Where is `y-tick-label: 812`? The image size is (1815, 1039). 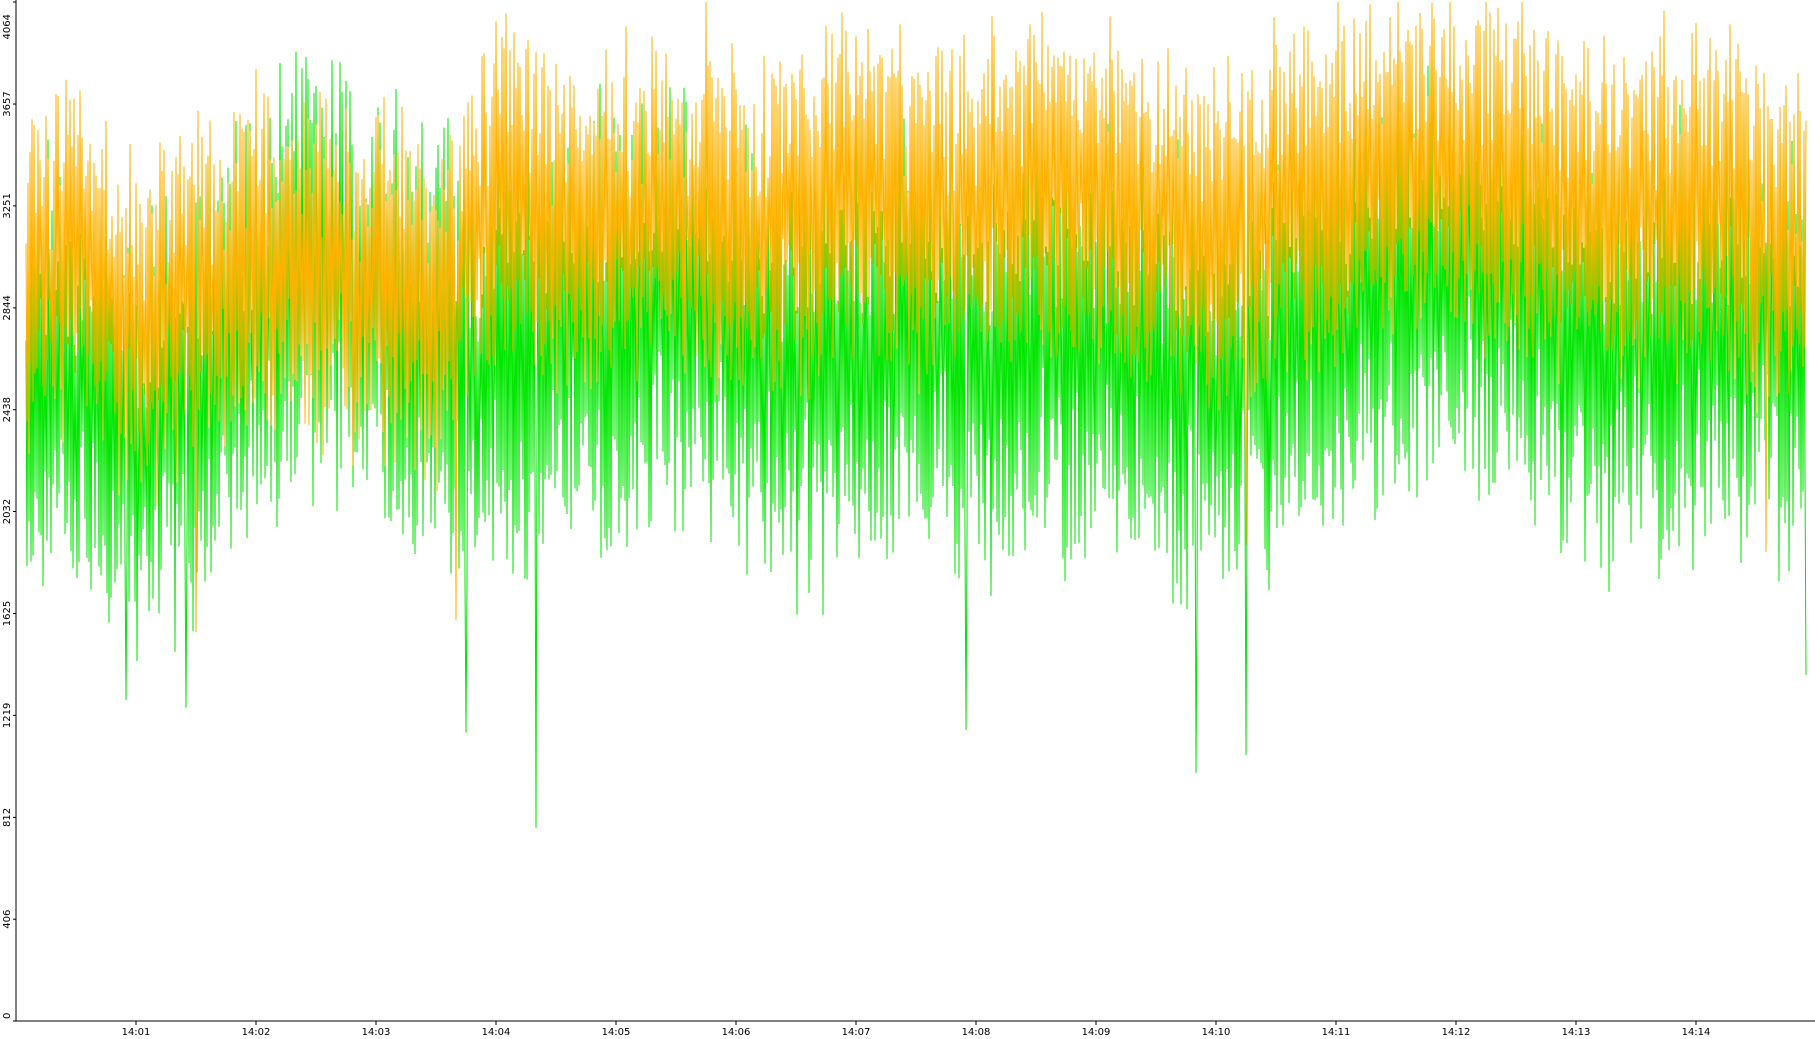
y-tick-label: 812 is located at coordinates (7, 817).